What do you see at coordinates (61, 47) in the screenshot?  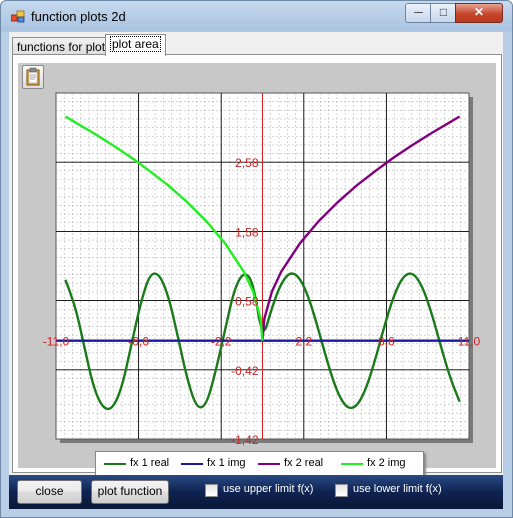 I see `tab-label: functions for plot` at bounding box center [61, 47].